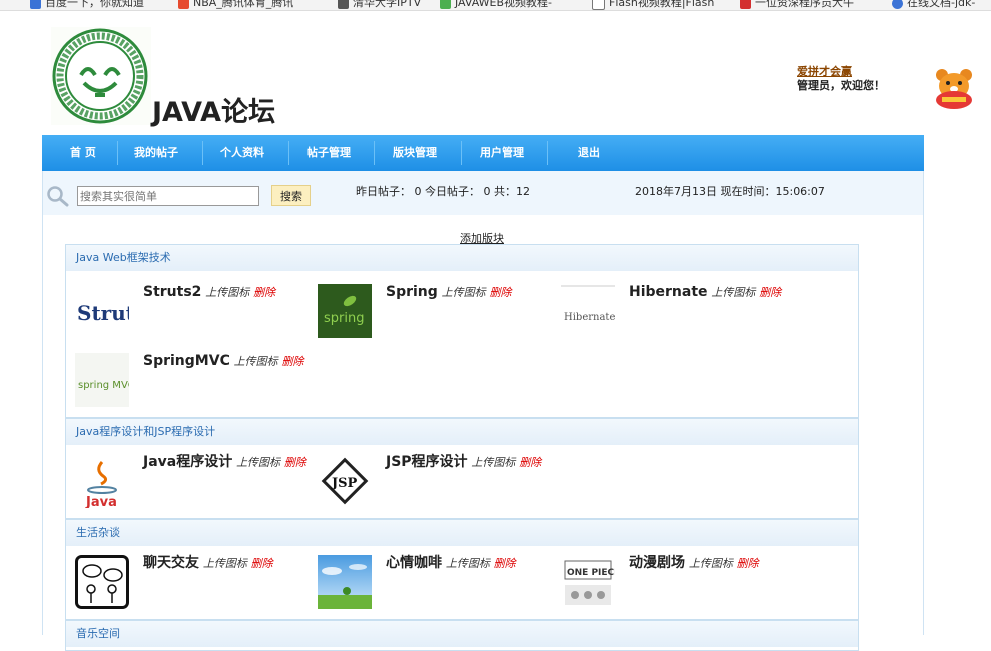  What do you see at coordinates (101, 76) in the screenshot?
I see `university-logo` at bounding box center [101, 76].